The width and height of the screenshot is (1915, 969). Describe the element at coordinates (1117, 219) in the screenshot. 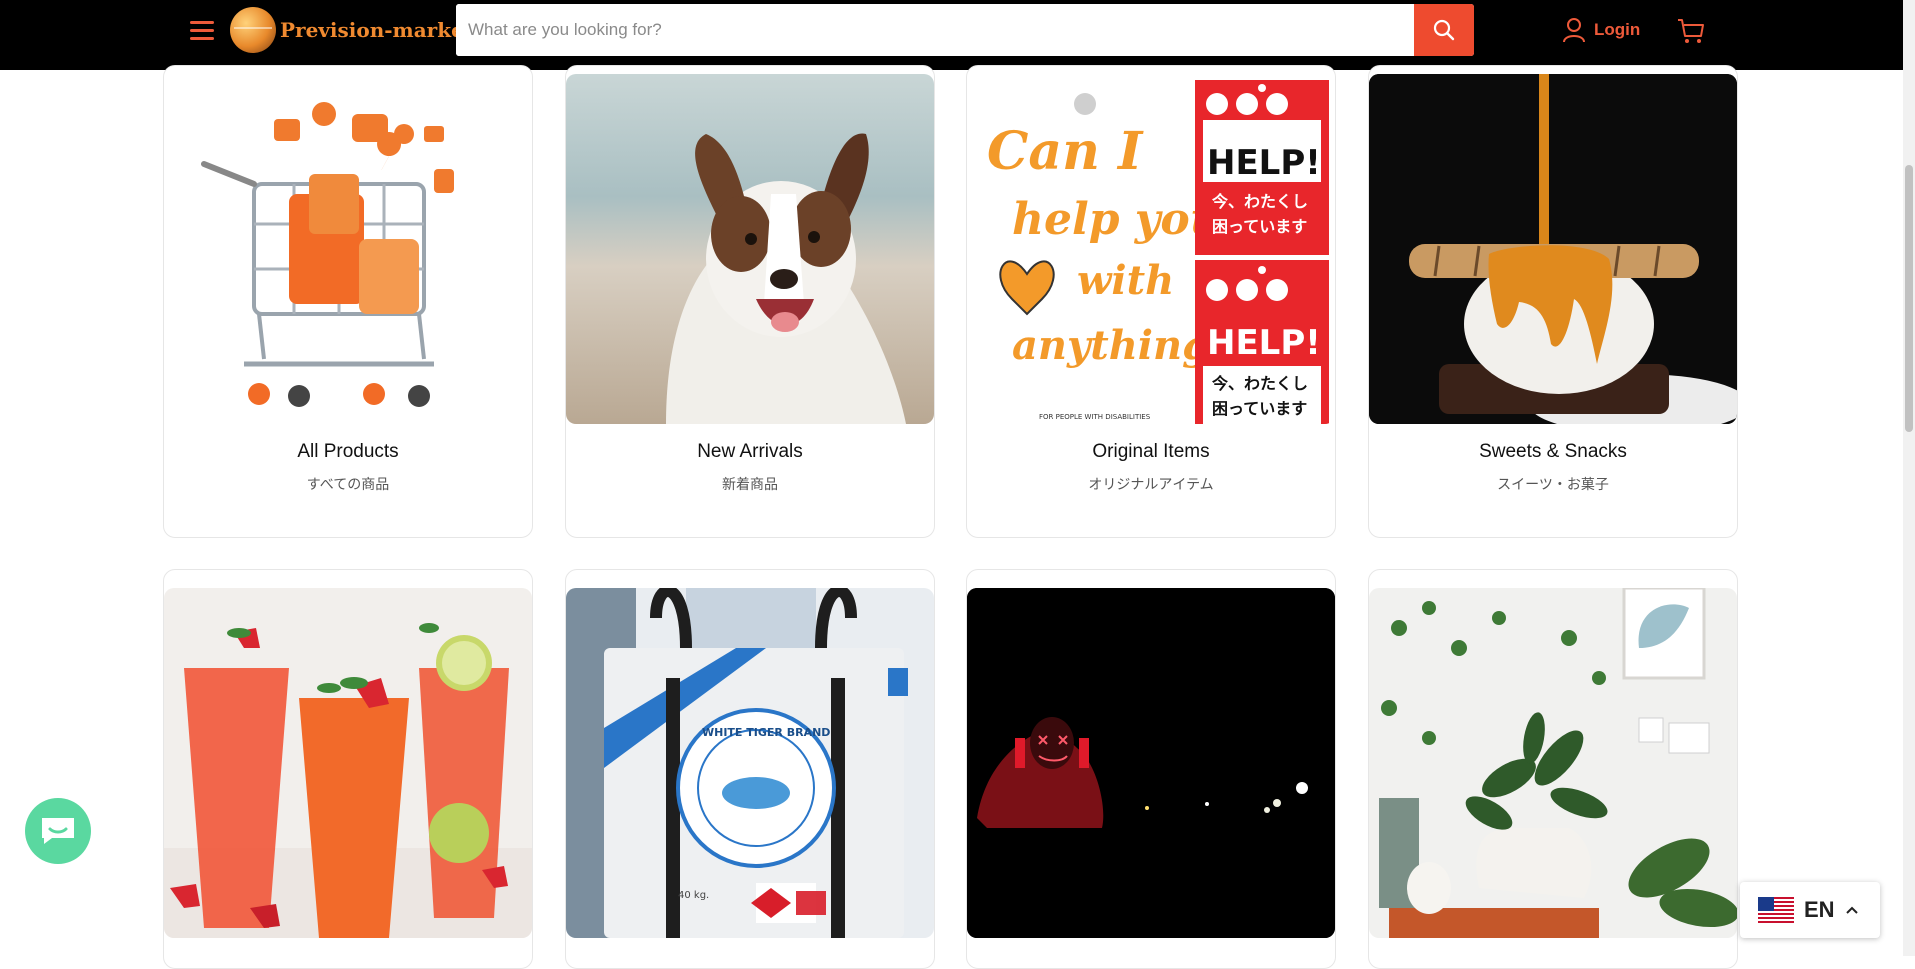

I see `poster-line-2: help you` at that location.